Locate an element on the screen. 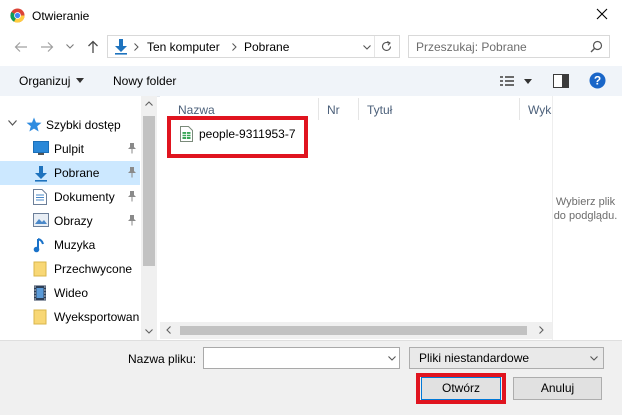 This screenshot has width=622, height=415. search-box: Przeszukaj: Pobrane is located at coordinates (509, 46).